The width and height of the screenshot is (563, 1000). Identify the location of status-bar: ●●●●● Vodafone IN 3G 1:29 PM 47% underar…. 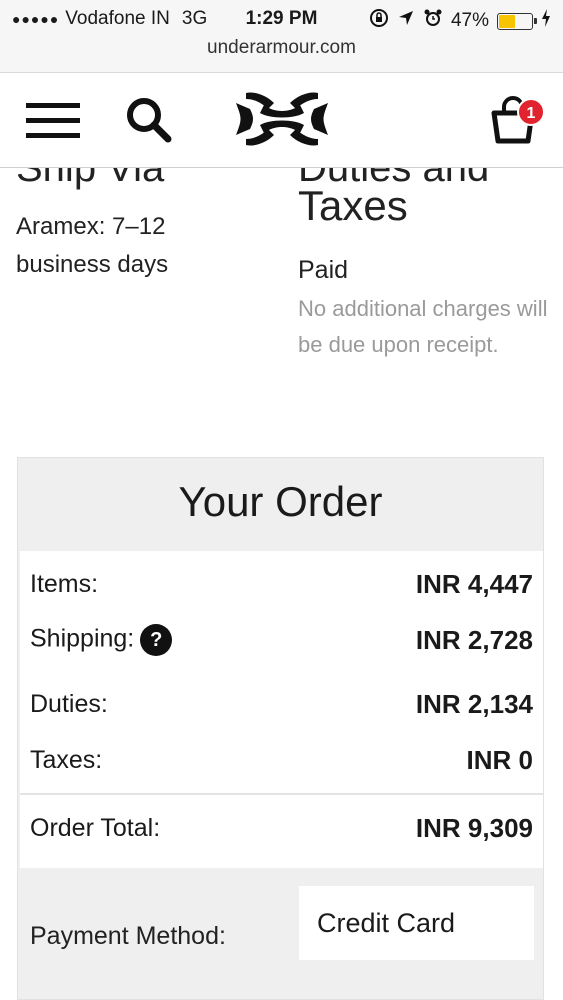
(281, 36).